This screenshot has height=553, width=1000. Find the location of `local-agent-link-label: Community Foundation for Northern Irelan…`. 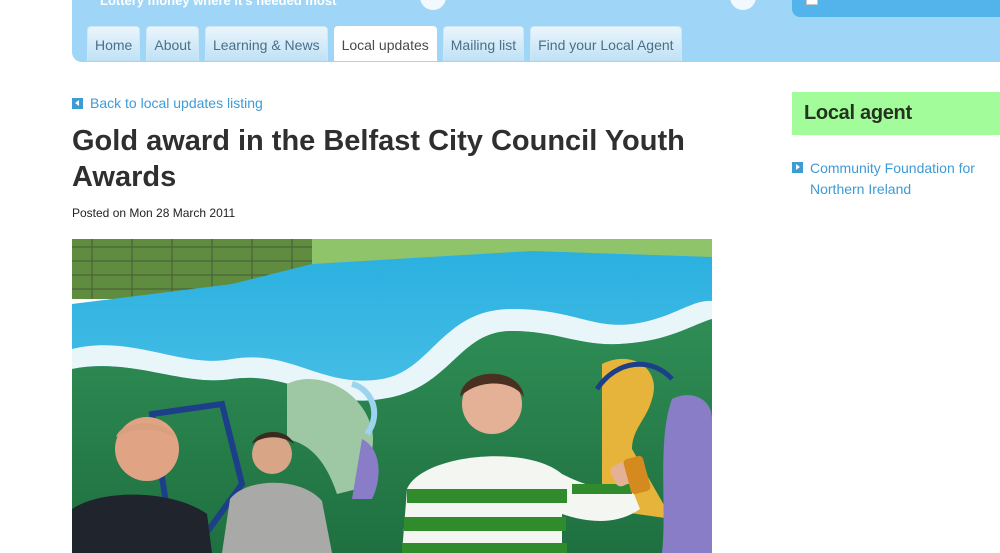

local-agent-link-label: Community Foundation for Northern Irelan… is located at coordinates (892, 178).